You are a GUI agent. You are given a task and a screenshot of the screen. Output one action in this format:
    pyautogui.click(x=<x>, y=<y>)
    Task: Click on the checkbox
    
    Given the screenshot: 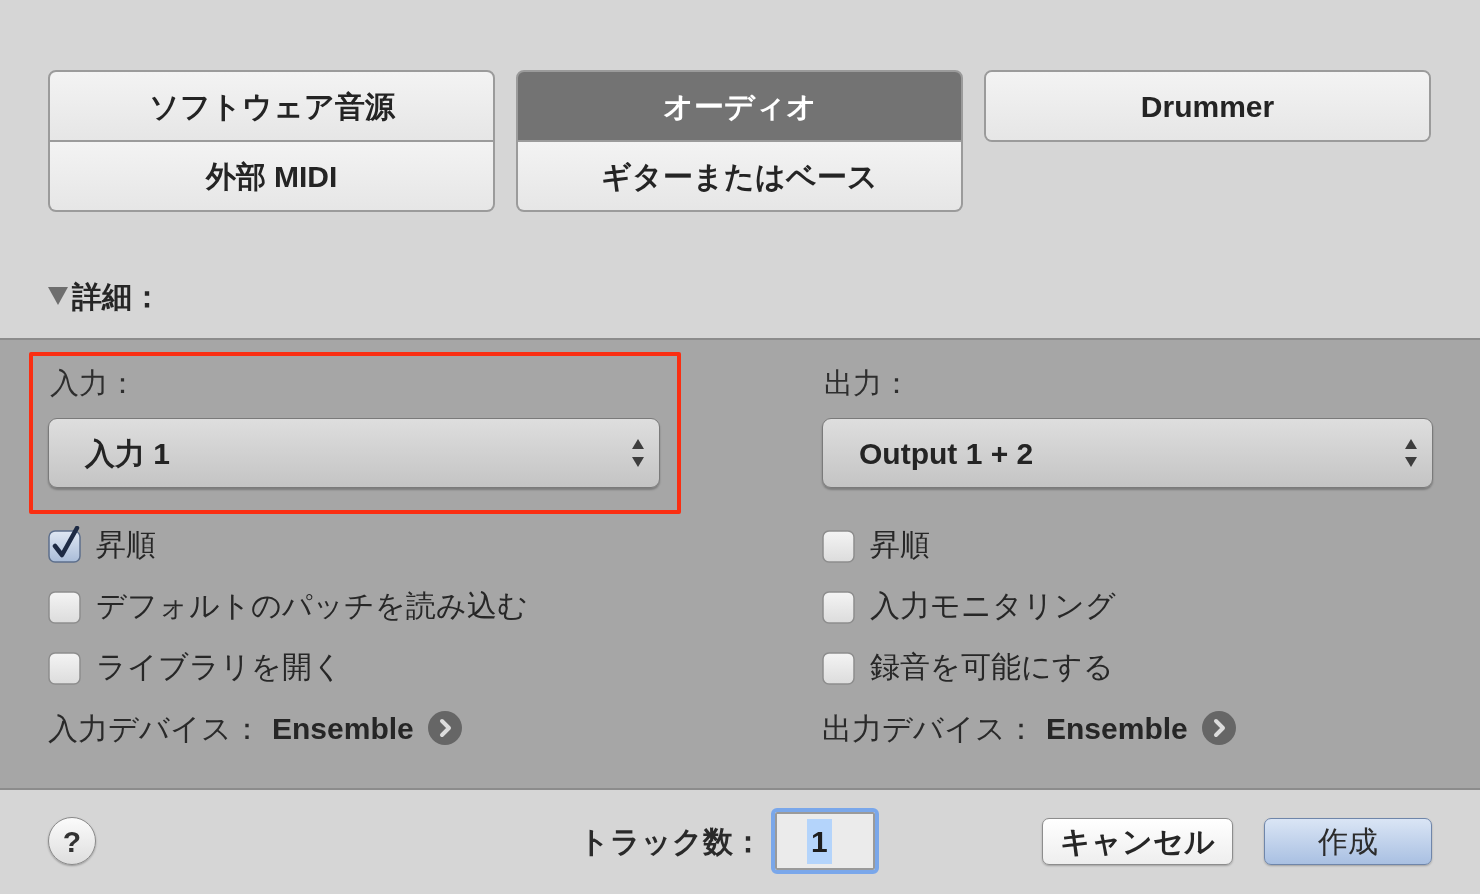 What is the action you would take?
    pyautogui.click(x=65, y=544)
    